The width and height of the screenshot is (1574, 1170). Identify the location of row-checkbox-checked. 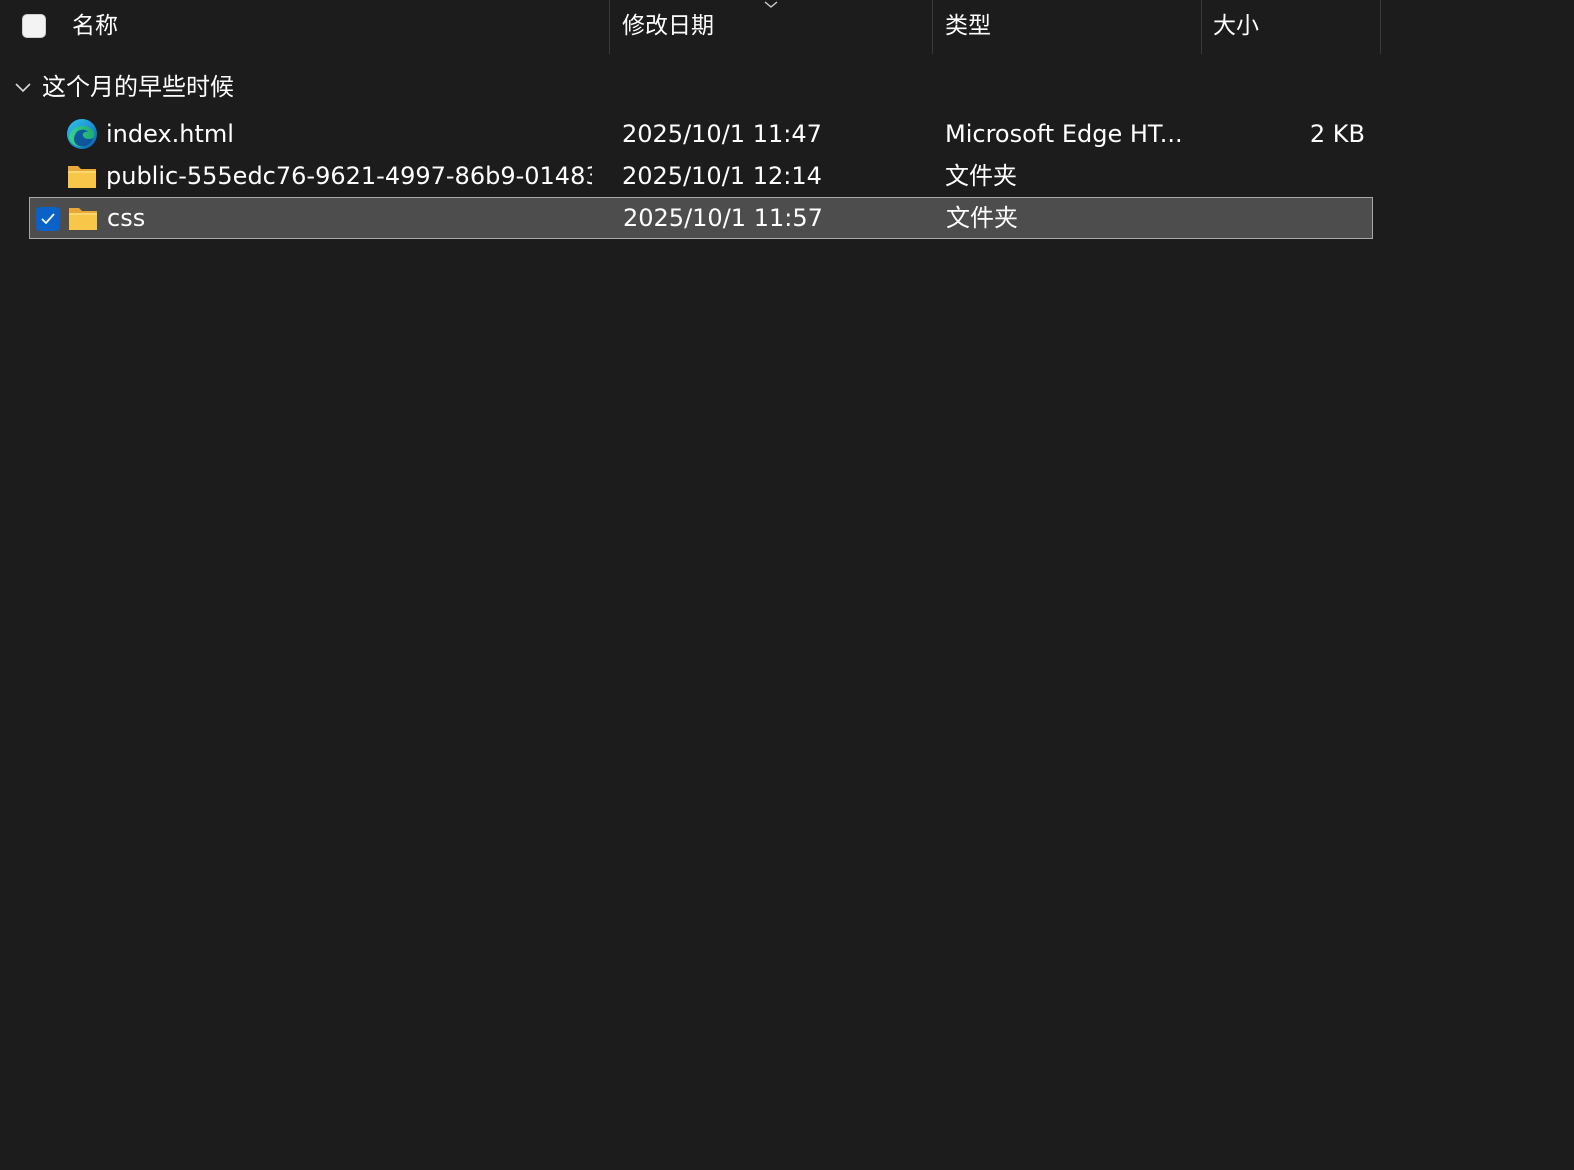
(48, 219).